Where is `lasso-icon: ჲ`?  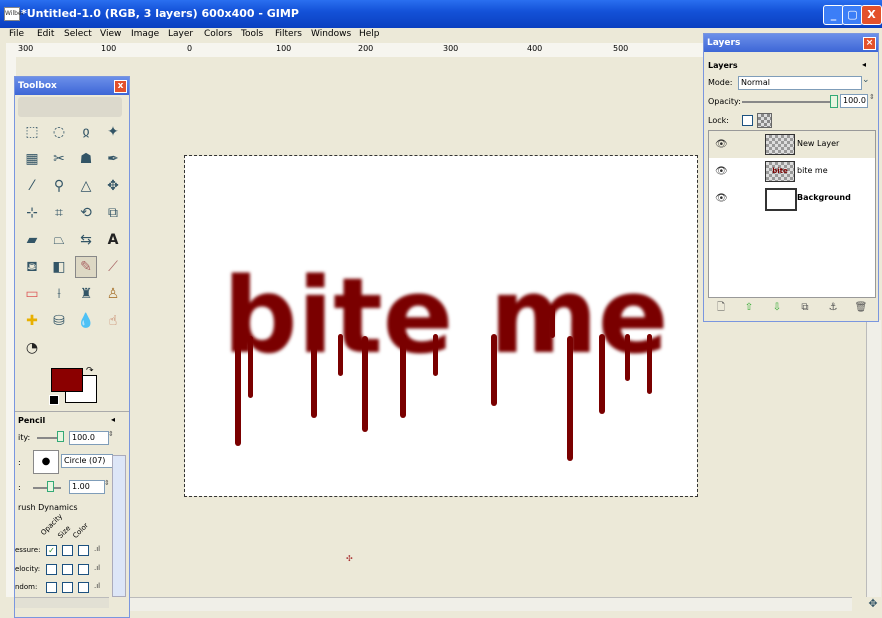 lasso-icon: ჲ is located at coordinates (86, 132).